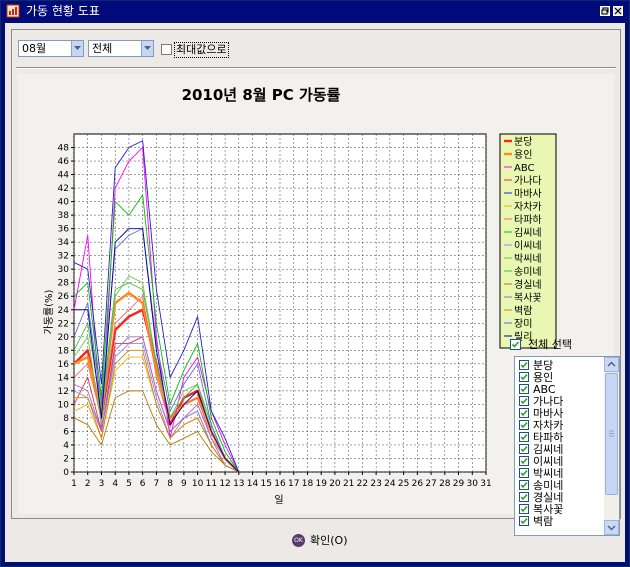  I want to click on x-tick-label: 21, so click(348, 484).